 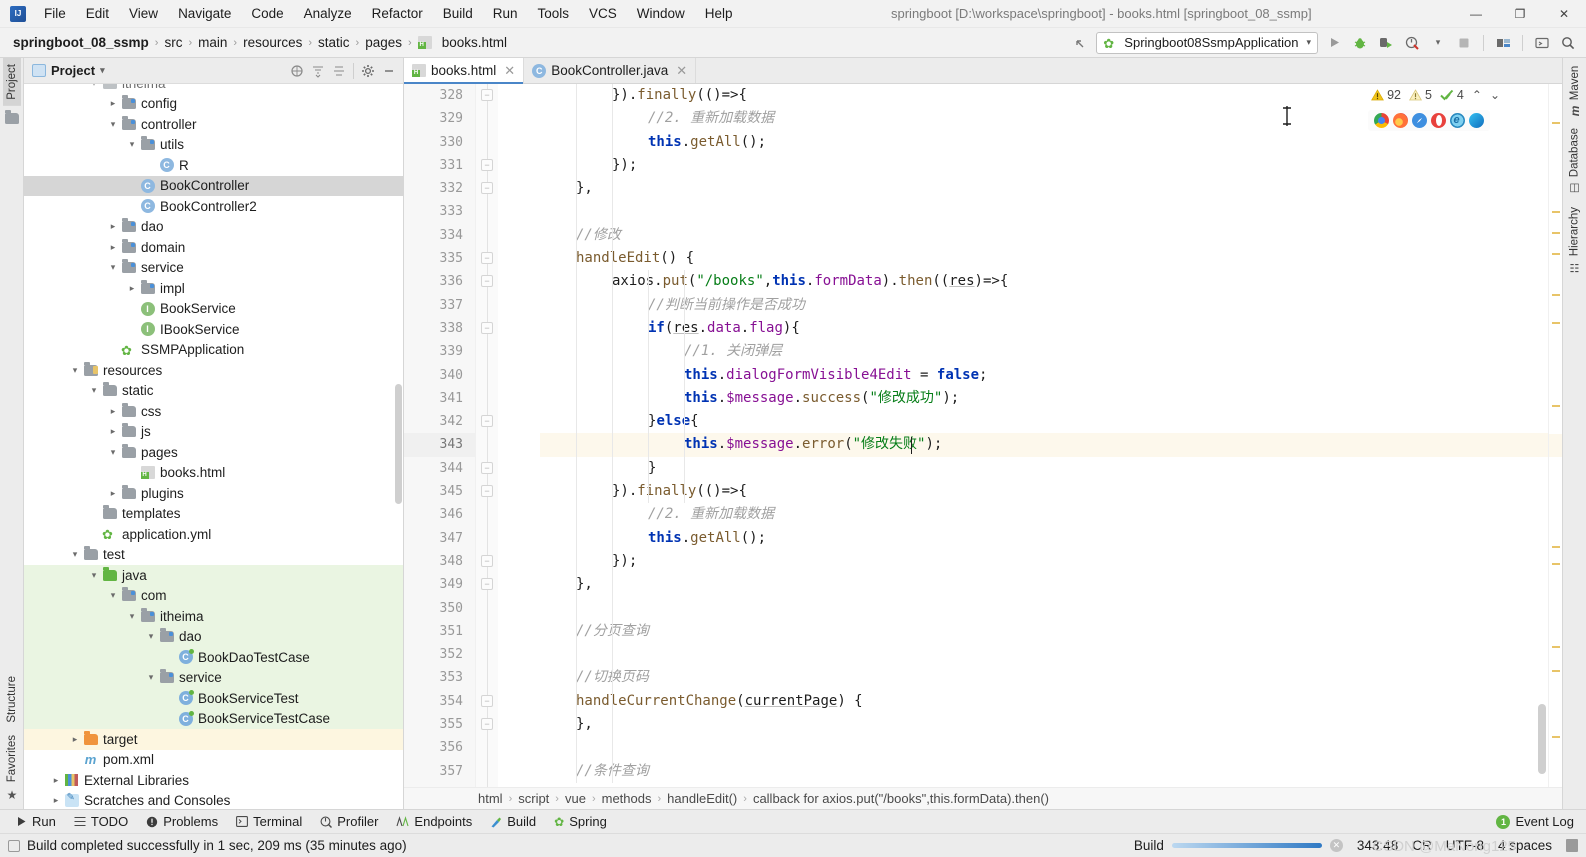 I want to click on profile-dropdown-icon: ▾, so click(x=1438, y=43).